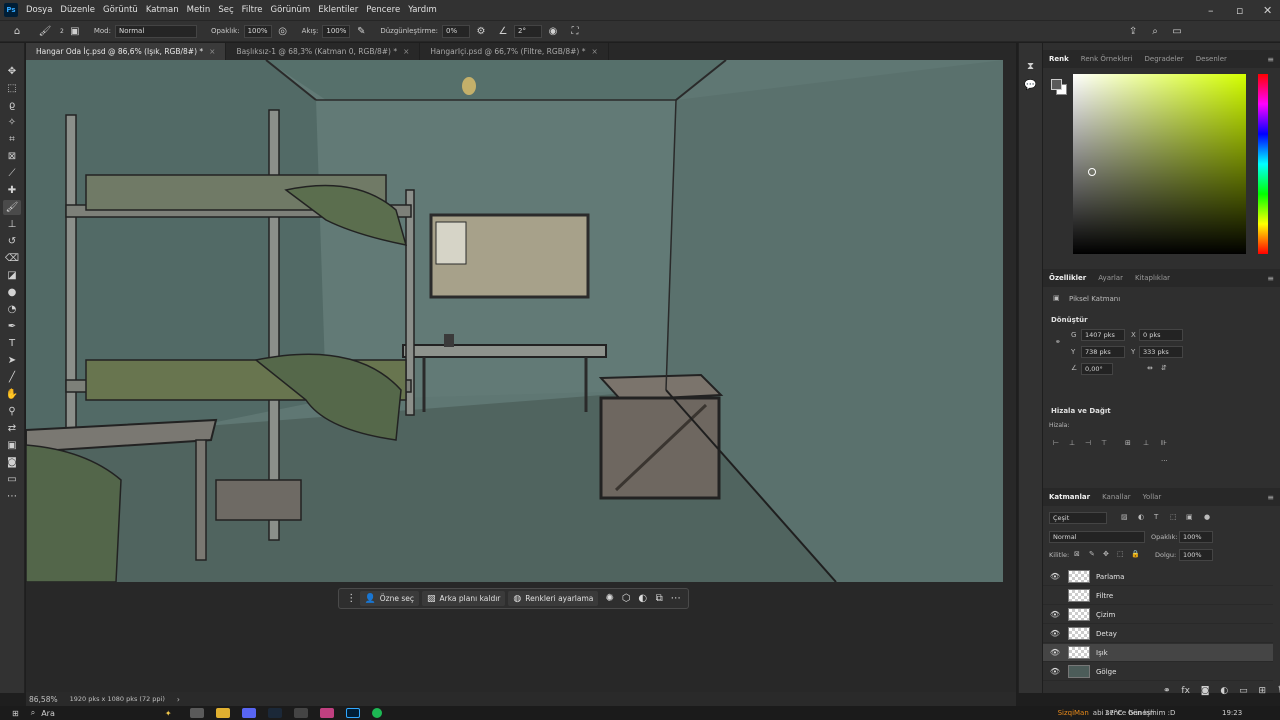 This screenshot has width=1280, height=720. Describe the element at coordinates (300, 713) in the screenshot. I see `capcut-icon` at that location.